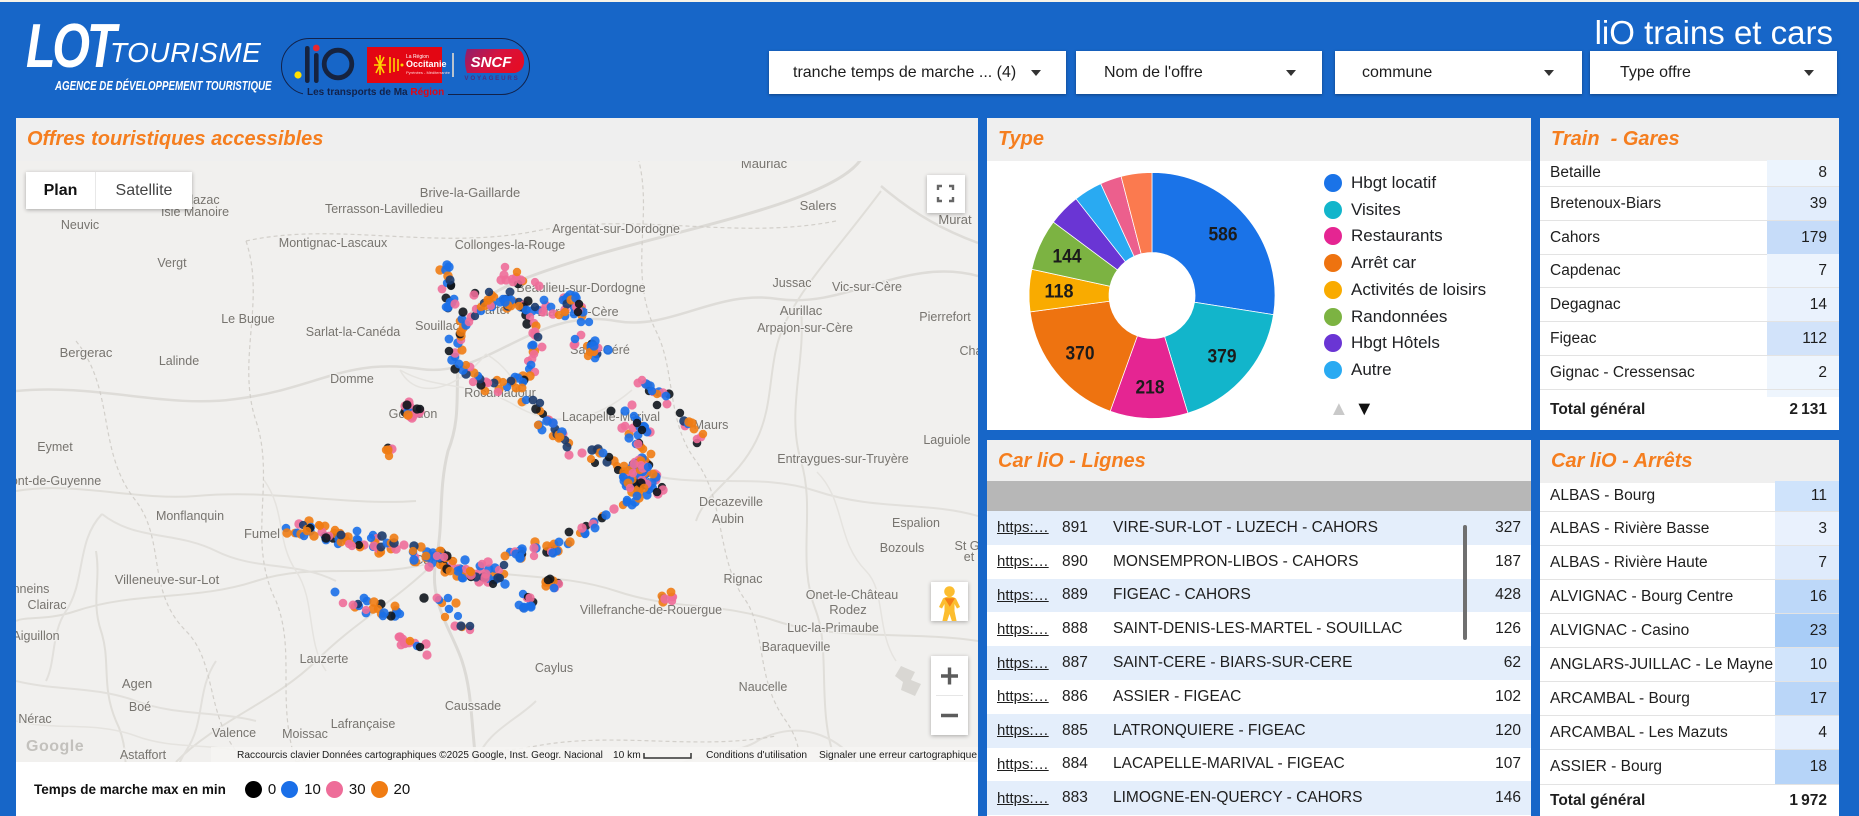 Image resolution: width=1859 pixels, height=816 pixels. What do you see at coordinates (55, 447) in the screenshot?
I see `svg-text: Eymet` at bounding box center [55, 447].